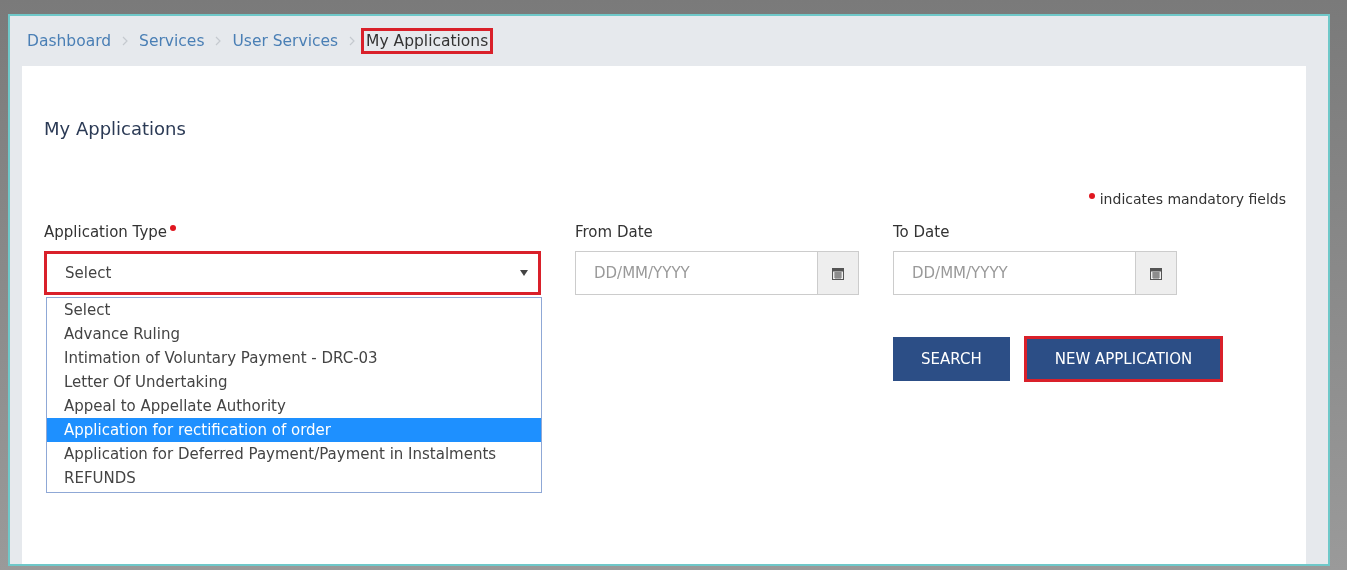 Image resolution: width=1347 pixels, height=570 pixels. I want to click on field-label: From Date, so click(614, 232).